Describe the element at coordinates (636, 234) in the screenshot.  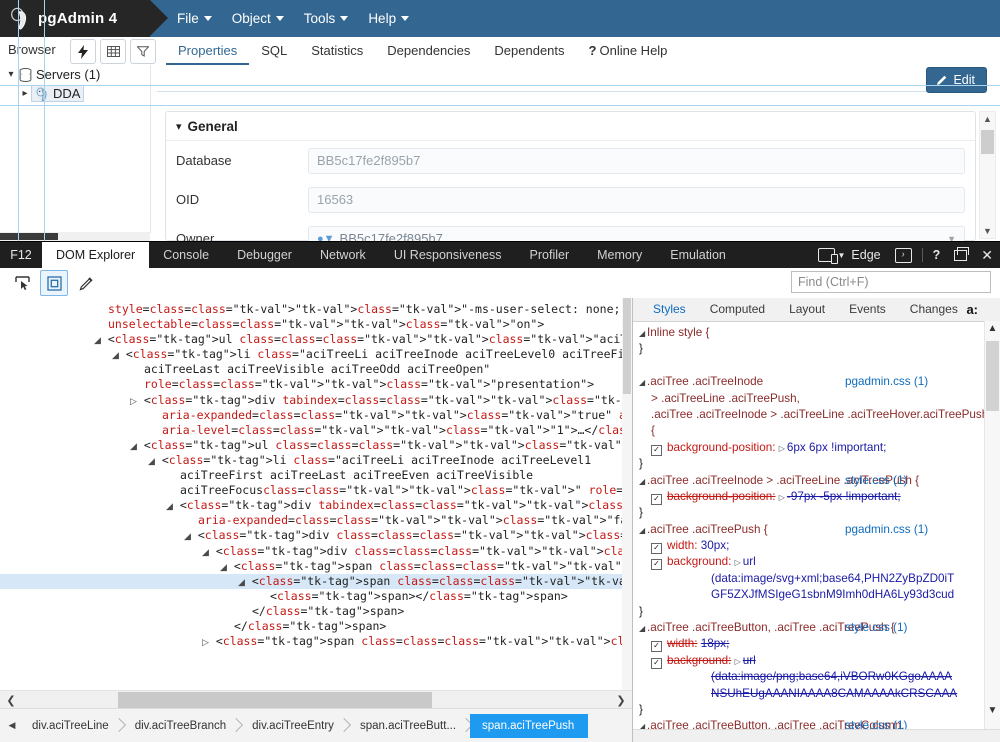
I see `property-value-owner: ●▼ BB5c17fe2f895b7 ▼` at that location.